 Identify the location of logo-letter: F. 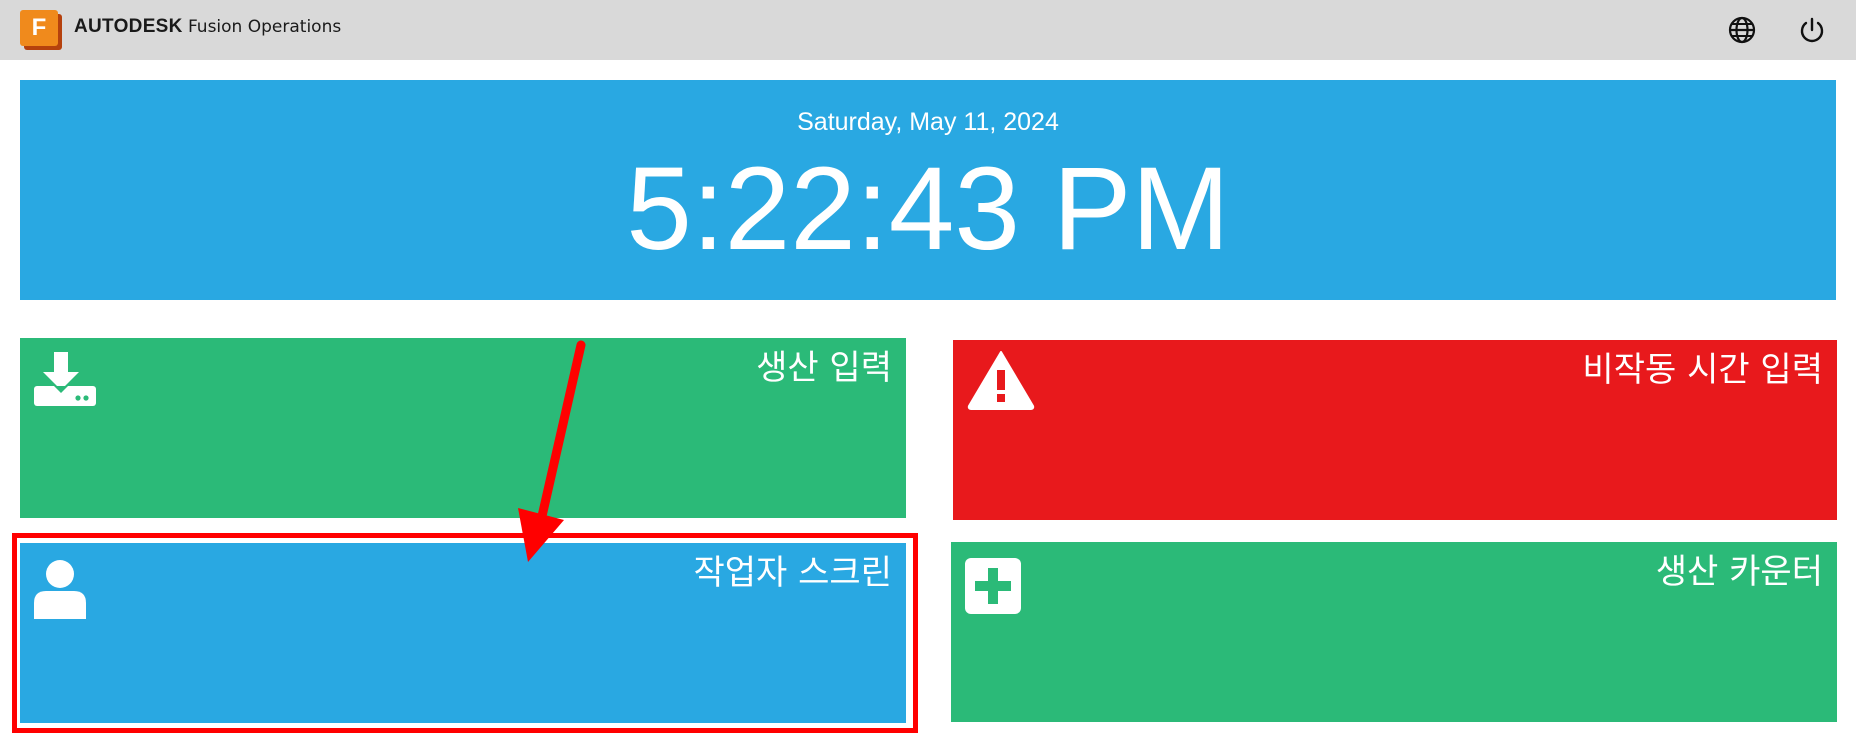
(39, 28).